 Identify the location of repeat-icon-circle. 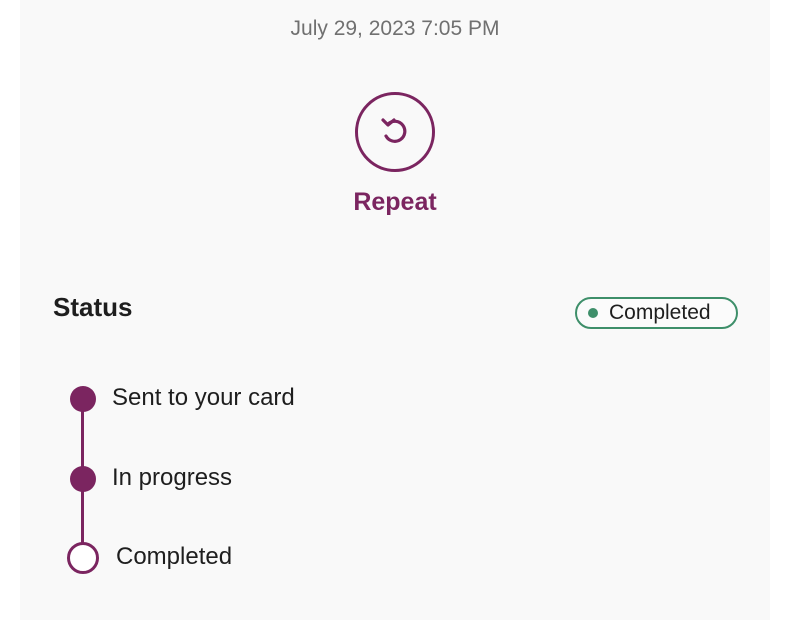
(395, 132).